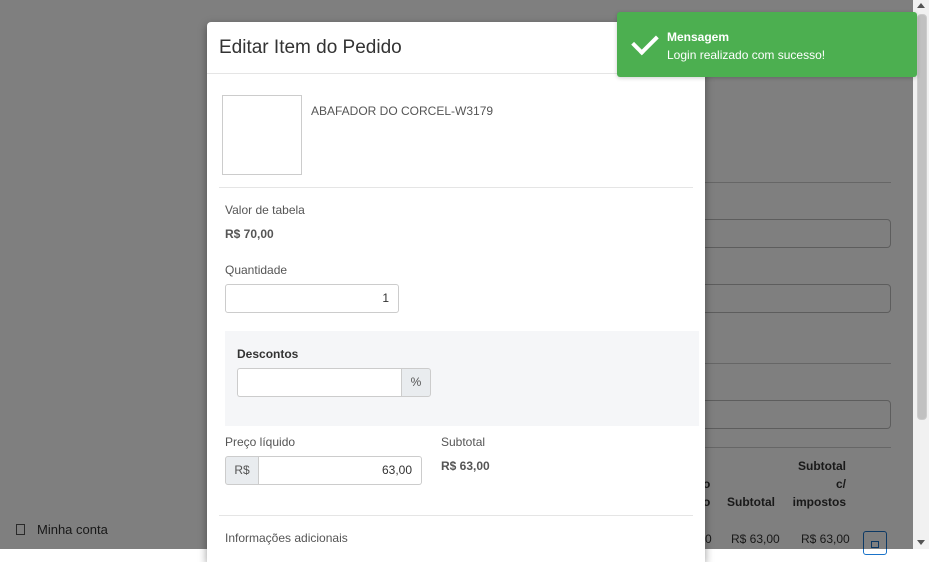 The image size is (929, 562). Describe the element at coordinates (262, 135) in the screenshot. I see `product-image` at that location.